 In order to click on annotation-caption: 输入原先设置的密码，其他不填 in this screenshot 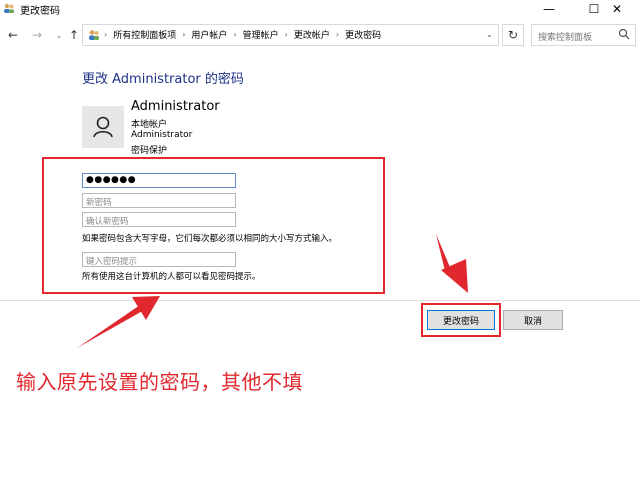, I will do `click(159, 382)`.